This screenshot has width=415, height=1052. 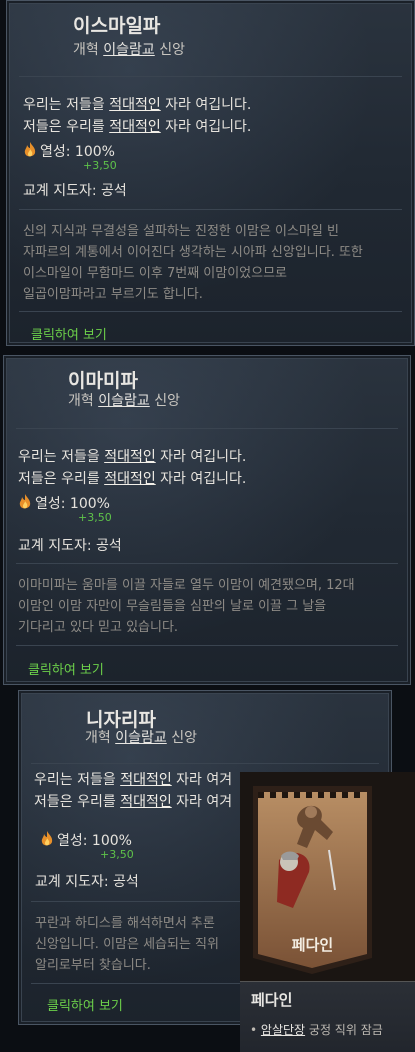 I want to click on info-line: • 암살단장 궁정 직위 잠금, so click(x=316, y=1030).